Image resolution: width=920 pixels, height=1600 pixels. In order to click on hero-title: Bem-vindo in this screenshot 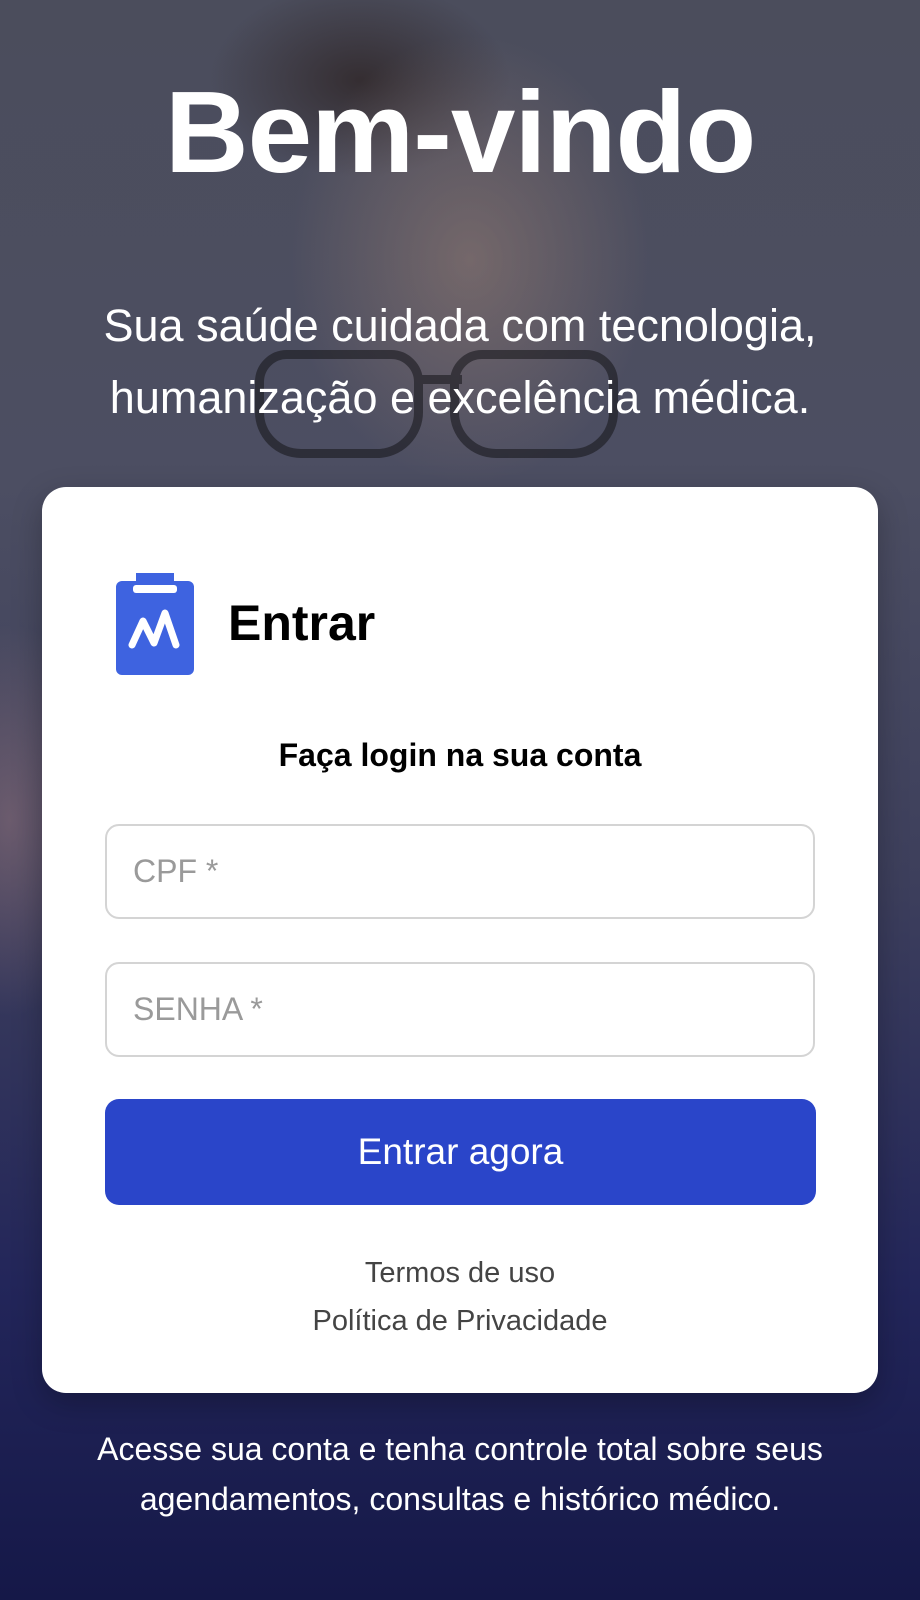, I will do `click(460, 132)`.